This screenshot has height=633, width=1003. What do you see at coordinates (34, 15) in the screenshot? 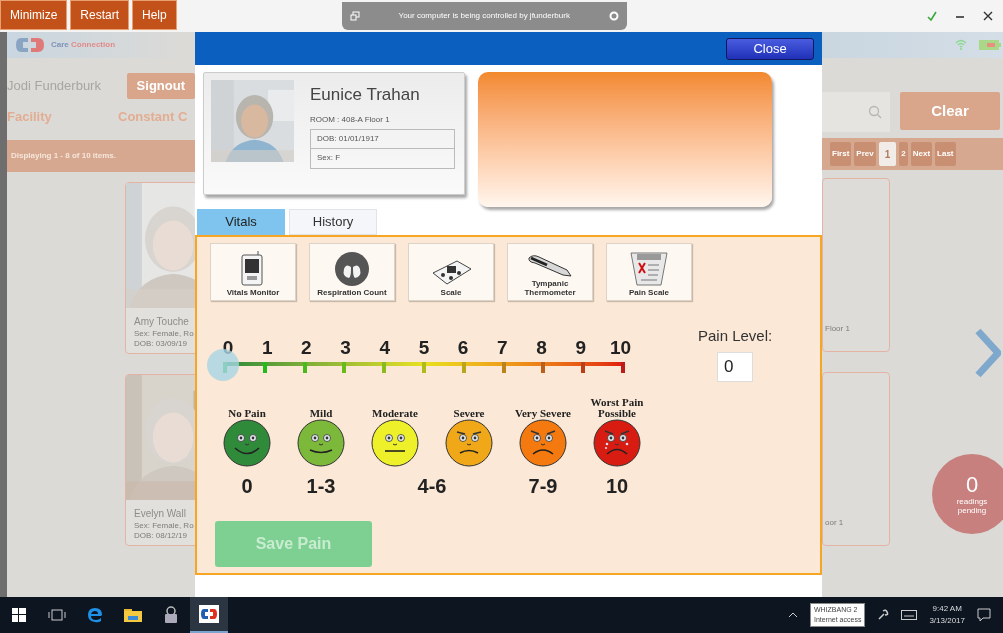
I see `top-bar-button: Minimize` at bounding box center [34, 15].